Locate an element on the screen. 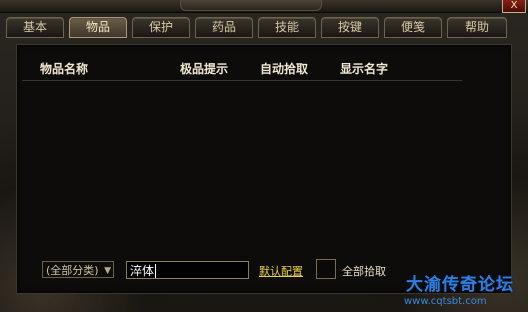 The image size is (528, 312). tab-items: 物品 is located at coordinates (98, 27).